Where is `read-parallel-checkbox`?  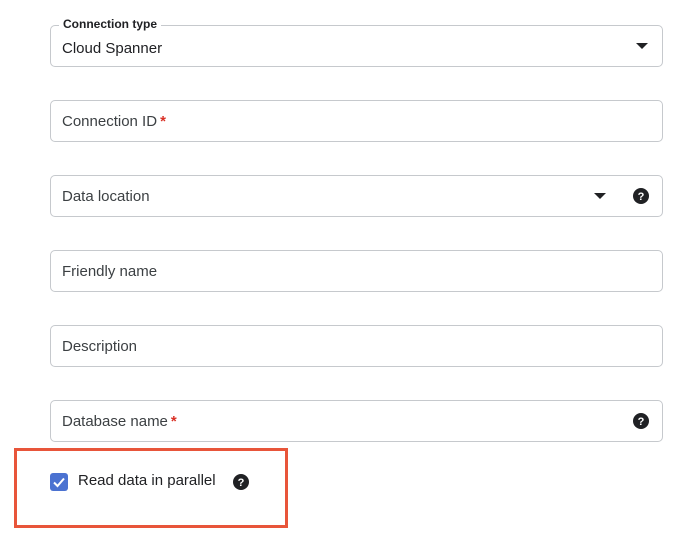 read-parallel-checkbox is located at coordinates (59, 482).